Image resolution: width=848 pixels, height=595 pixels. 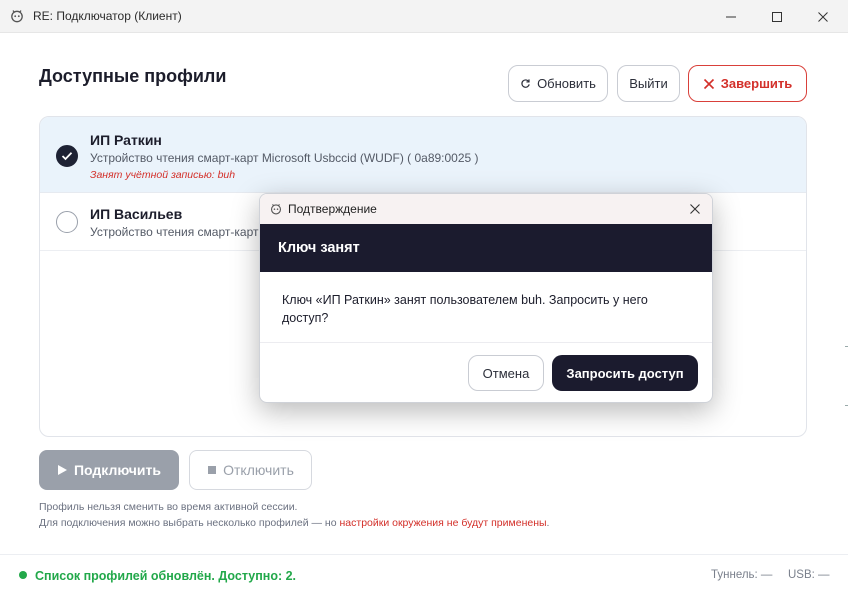 I want to click on exit-label: Выйти, so click(x=648, y=83).